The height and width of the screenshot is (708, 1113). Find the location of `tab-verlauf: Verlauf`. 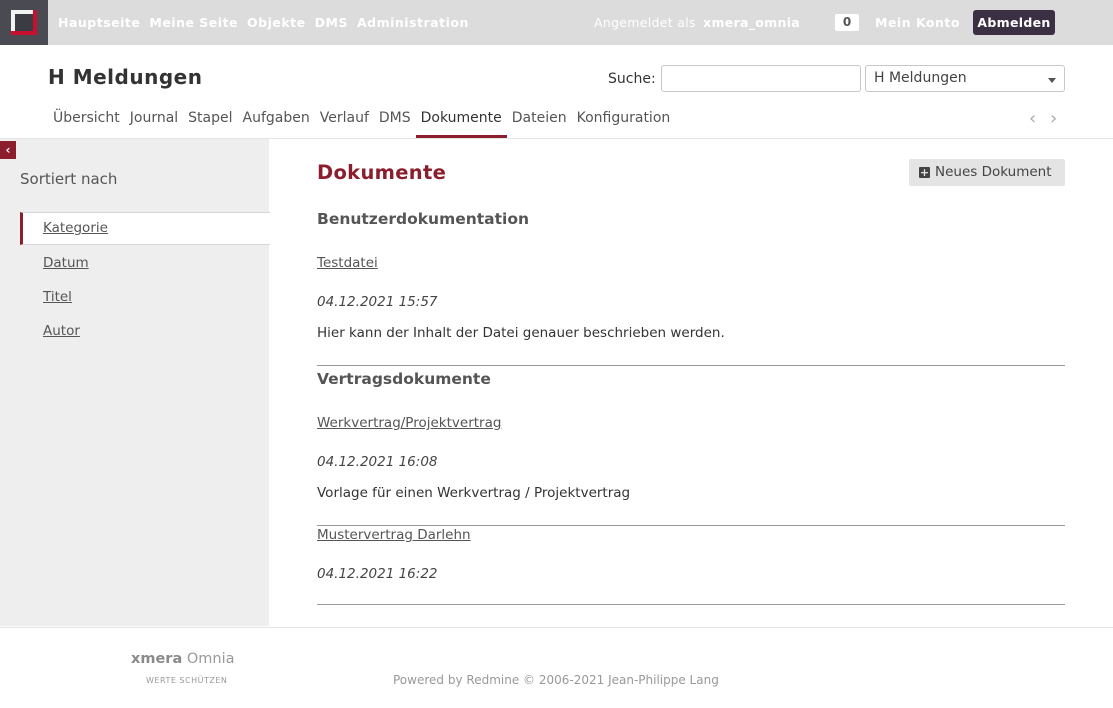

tab-verlauf: Verlauf is located at coordinates (344, 123).